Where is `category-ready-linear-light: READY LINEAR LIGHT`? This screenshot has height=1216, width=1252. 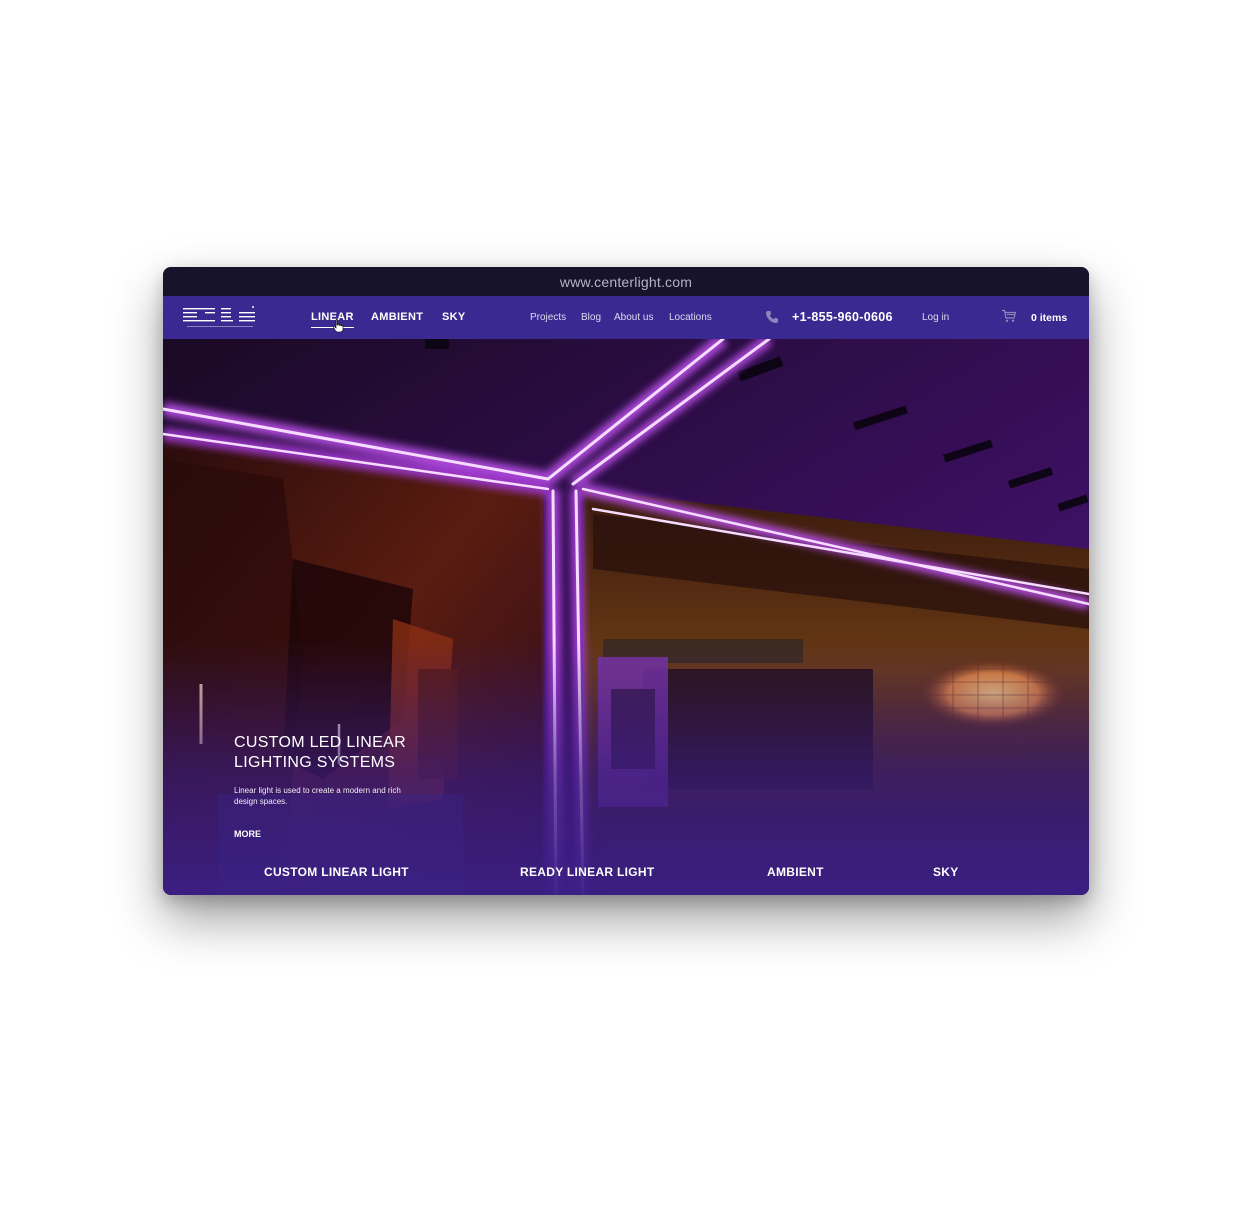
category-ready-linear-light: READY LINEAR LIGHT is located at coordinates (587, 872).